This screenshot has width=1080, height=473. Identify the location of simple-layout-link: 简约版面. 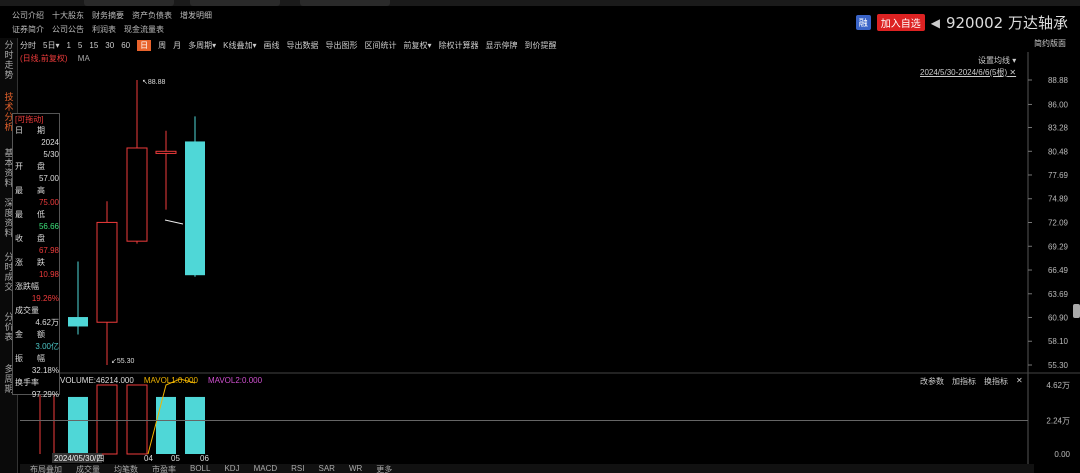
(1050, 43).